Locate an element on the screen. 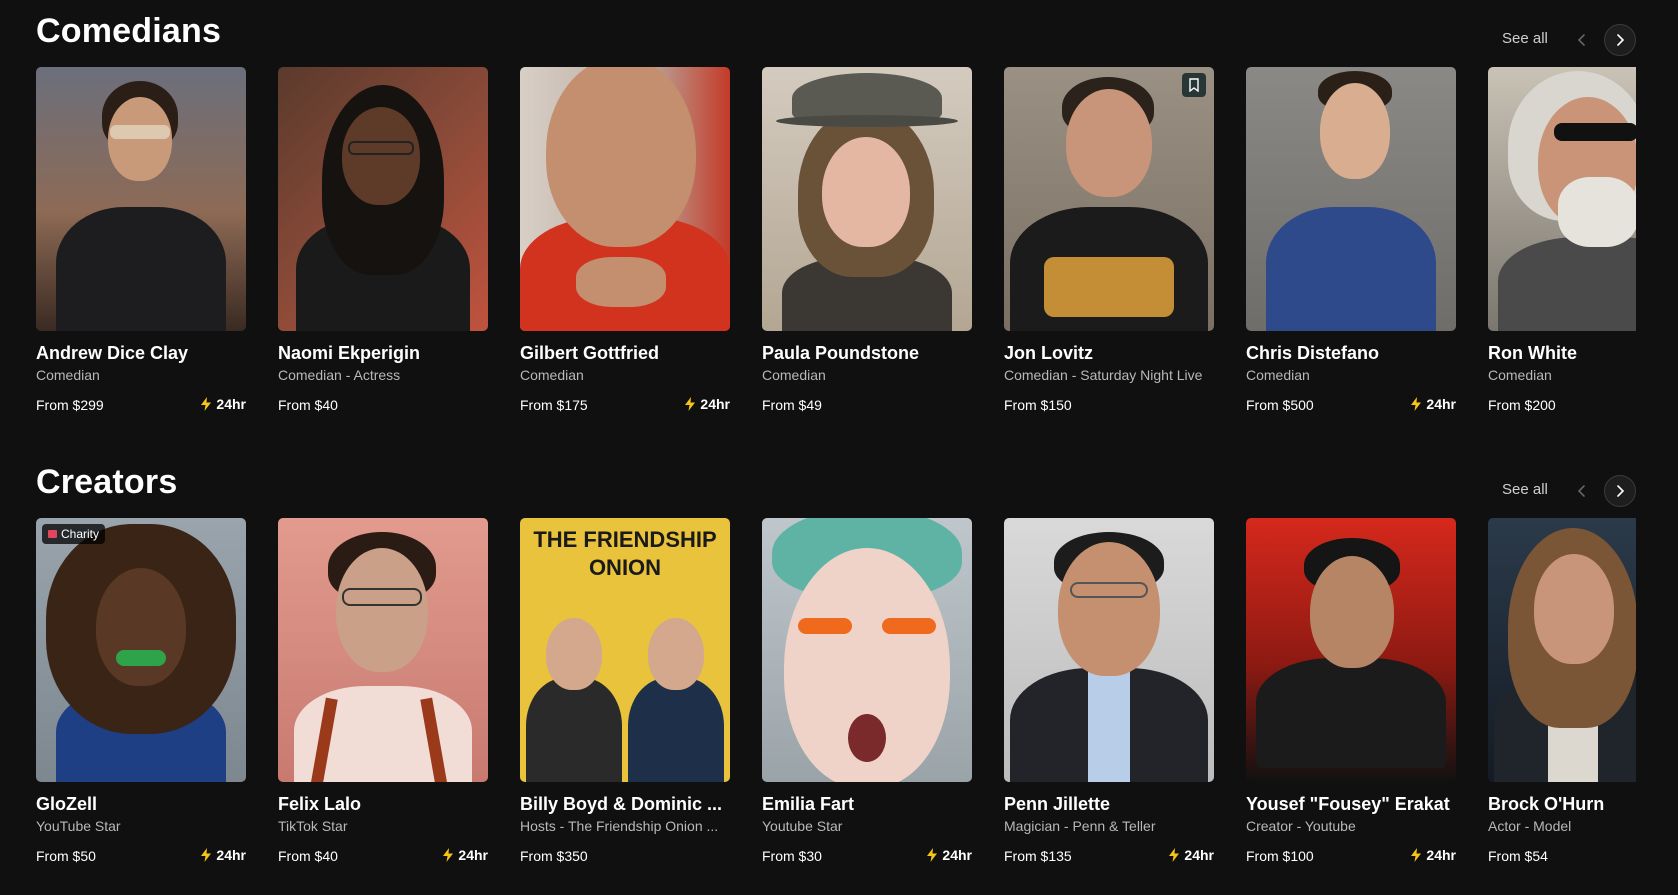 This screenshot has height=895, width=1678. section-title: Comedians is located at coordinates (129, 31).